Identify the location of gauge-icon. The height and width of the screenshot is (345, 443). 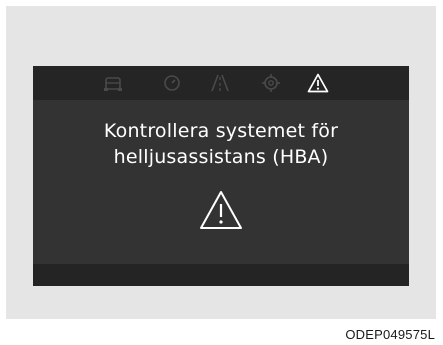
(172, 83).